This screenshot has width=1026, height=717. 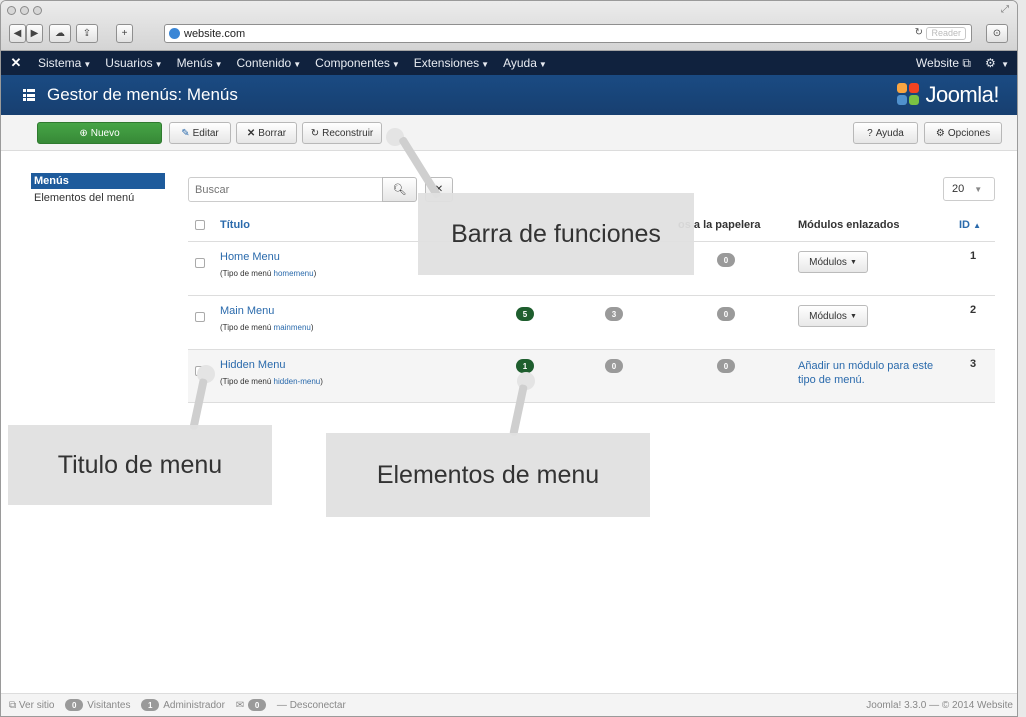 I want to click on page-header: Gestor de menús: Menús Joomla!, so click(x=509, y=95).